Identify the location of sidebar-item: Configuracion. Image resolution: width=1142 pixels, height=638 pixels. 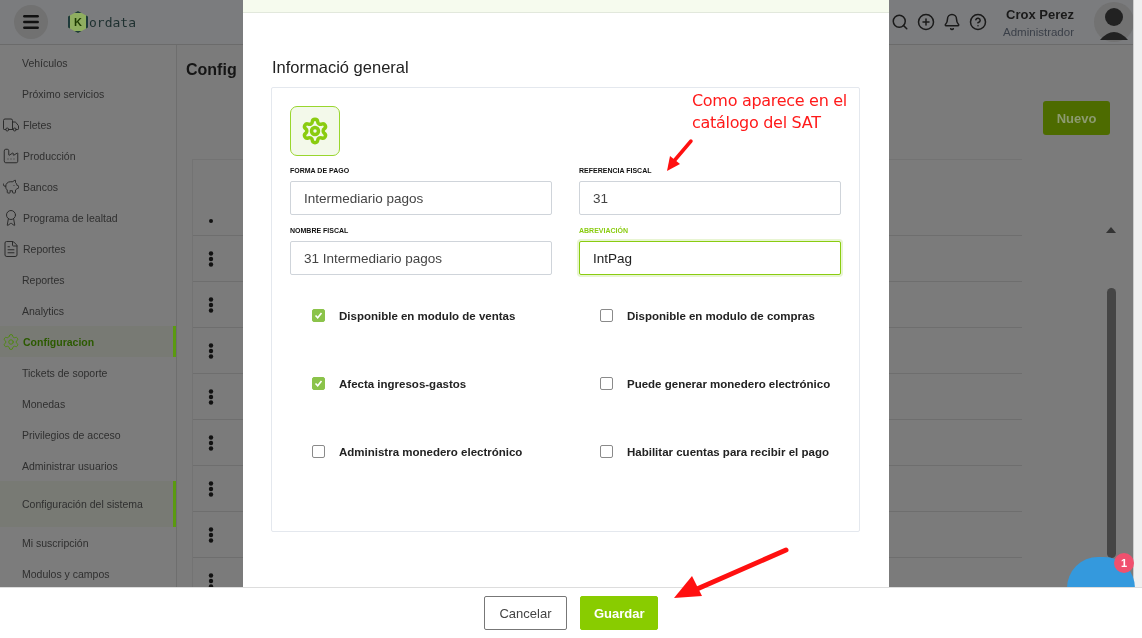
(88, 341).